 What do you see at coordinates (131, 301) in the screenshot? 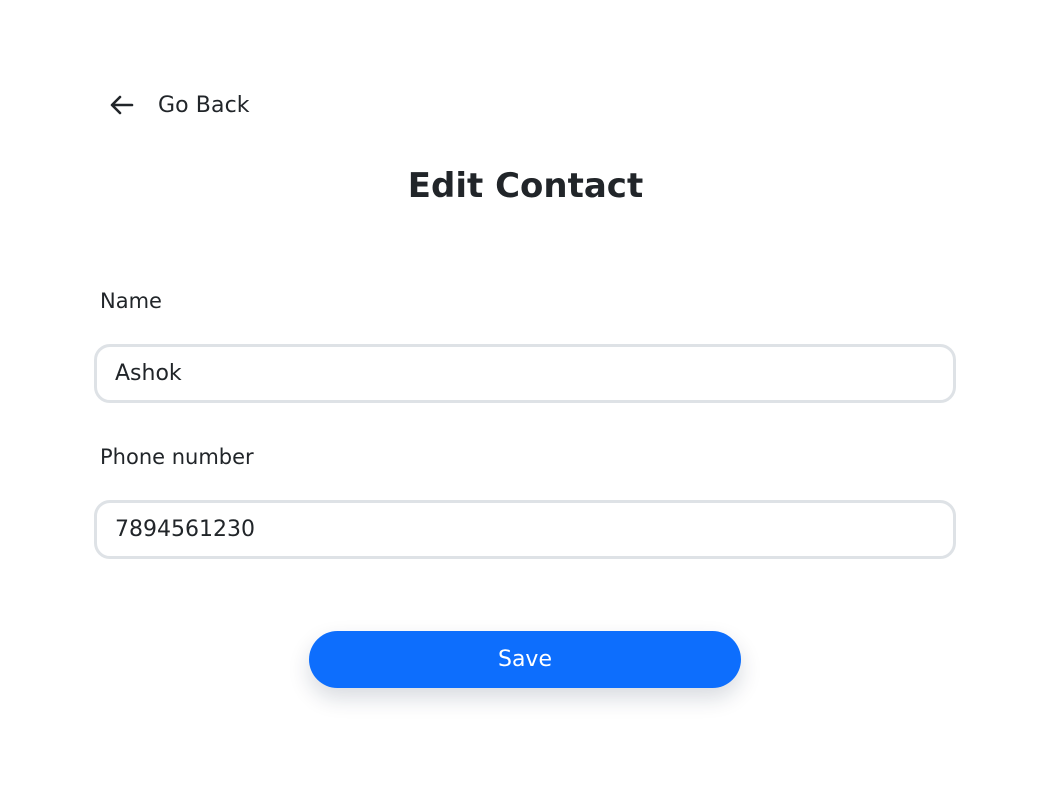
I see `name-label: Name` at bounding box center [131, 301].